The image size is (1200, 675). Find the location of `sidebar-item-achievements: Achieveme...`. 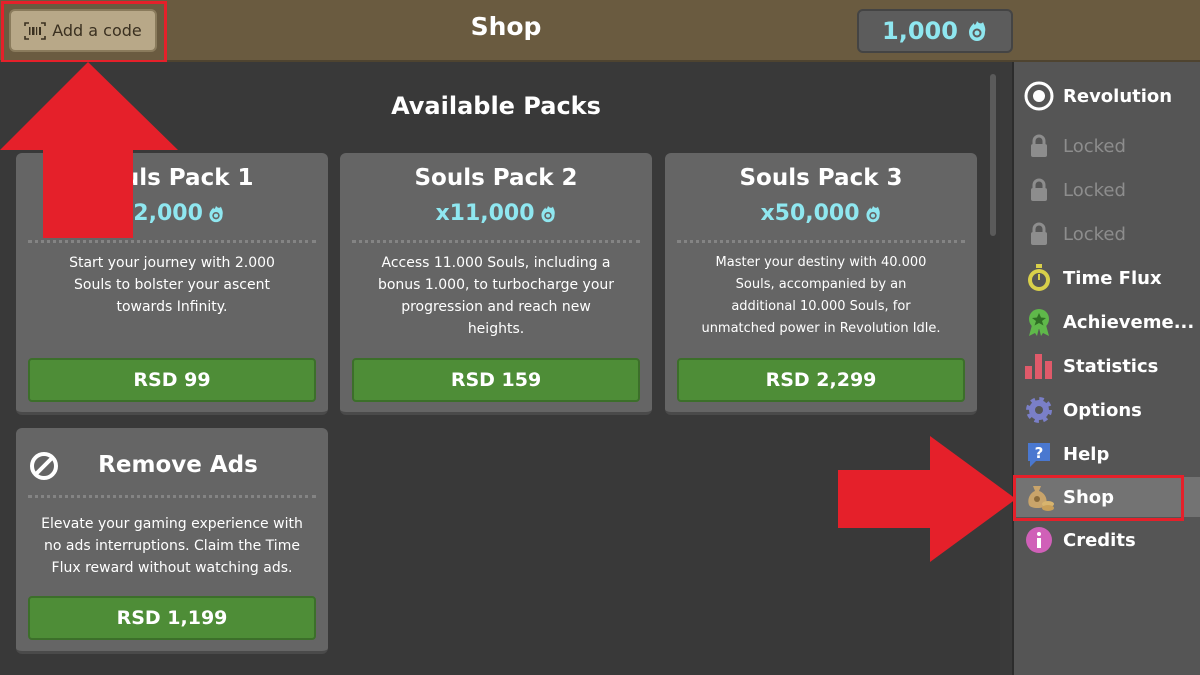

sidebar-item-achievements: Achieveme... is located at coordinates (1107, 322).